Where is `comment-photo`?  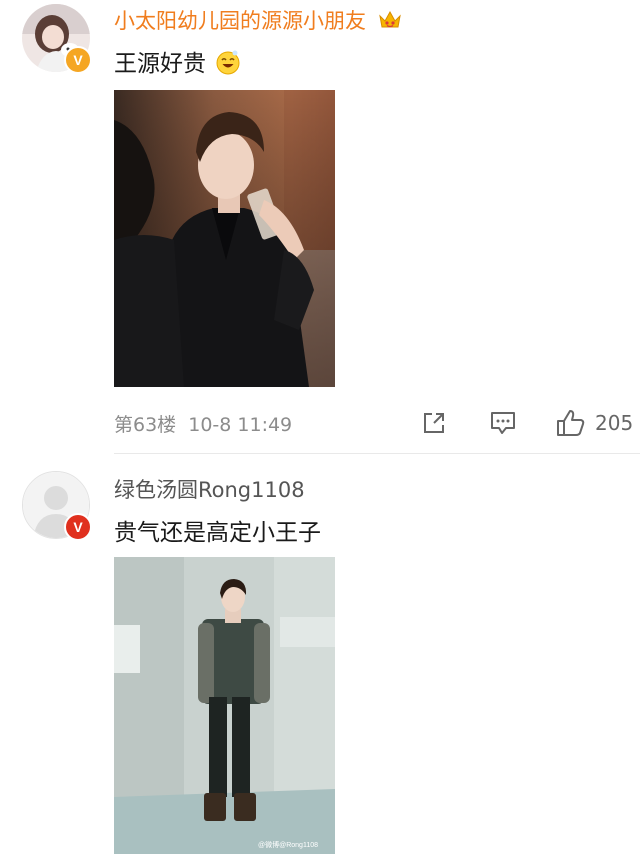
comment-photo is located at coordinates (224, 238).